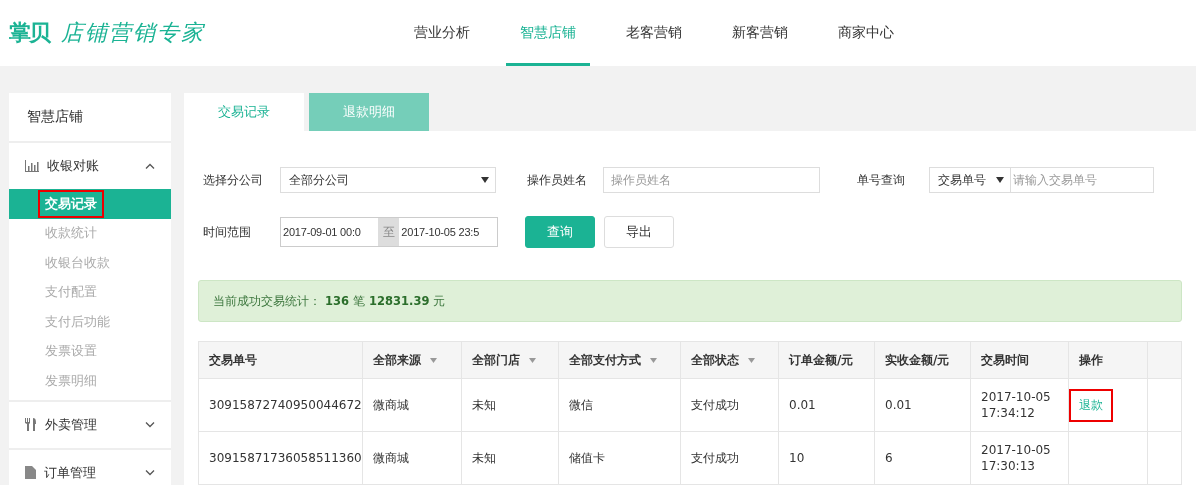 Image resolution: width=1196 pixels, height=485 pixels. I want to click on nav-tab: 新客营销, so click(760, 33).